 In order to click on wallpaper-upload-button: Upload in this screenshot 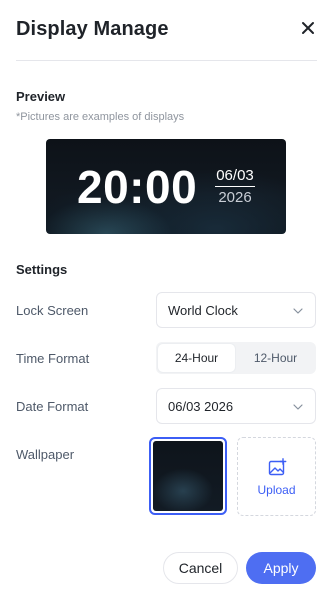, I will do `click(276, 476)`.